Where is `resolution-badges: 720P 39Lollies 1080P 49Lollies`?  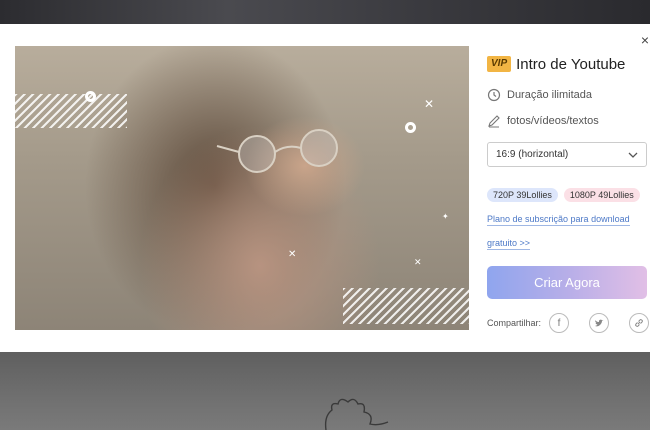
resolution-badges: 720P 39Lollies 1080P 49Lollies is located at coordinates (563, 195).